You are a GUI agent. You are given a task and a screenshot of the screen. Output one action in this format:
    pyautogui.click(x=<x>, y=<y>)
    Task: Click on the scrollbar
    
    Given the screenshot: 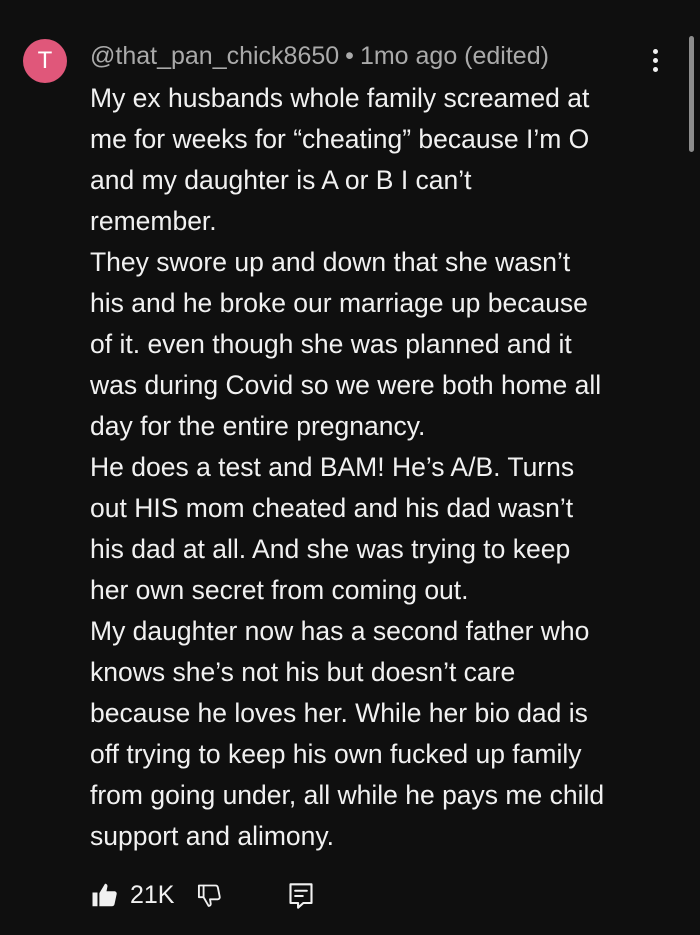 What is the action you would take?
    pyautogui.click(x=691, y=94)
    